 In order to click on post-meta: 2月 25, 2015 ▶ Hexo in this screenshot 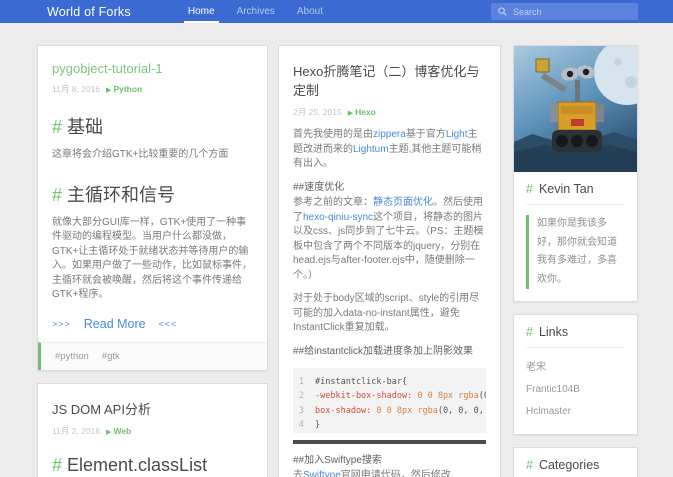, I will do `click(389, 112)`.